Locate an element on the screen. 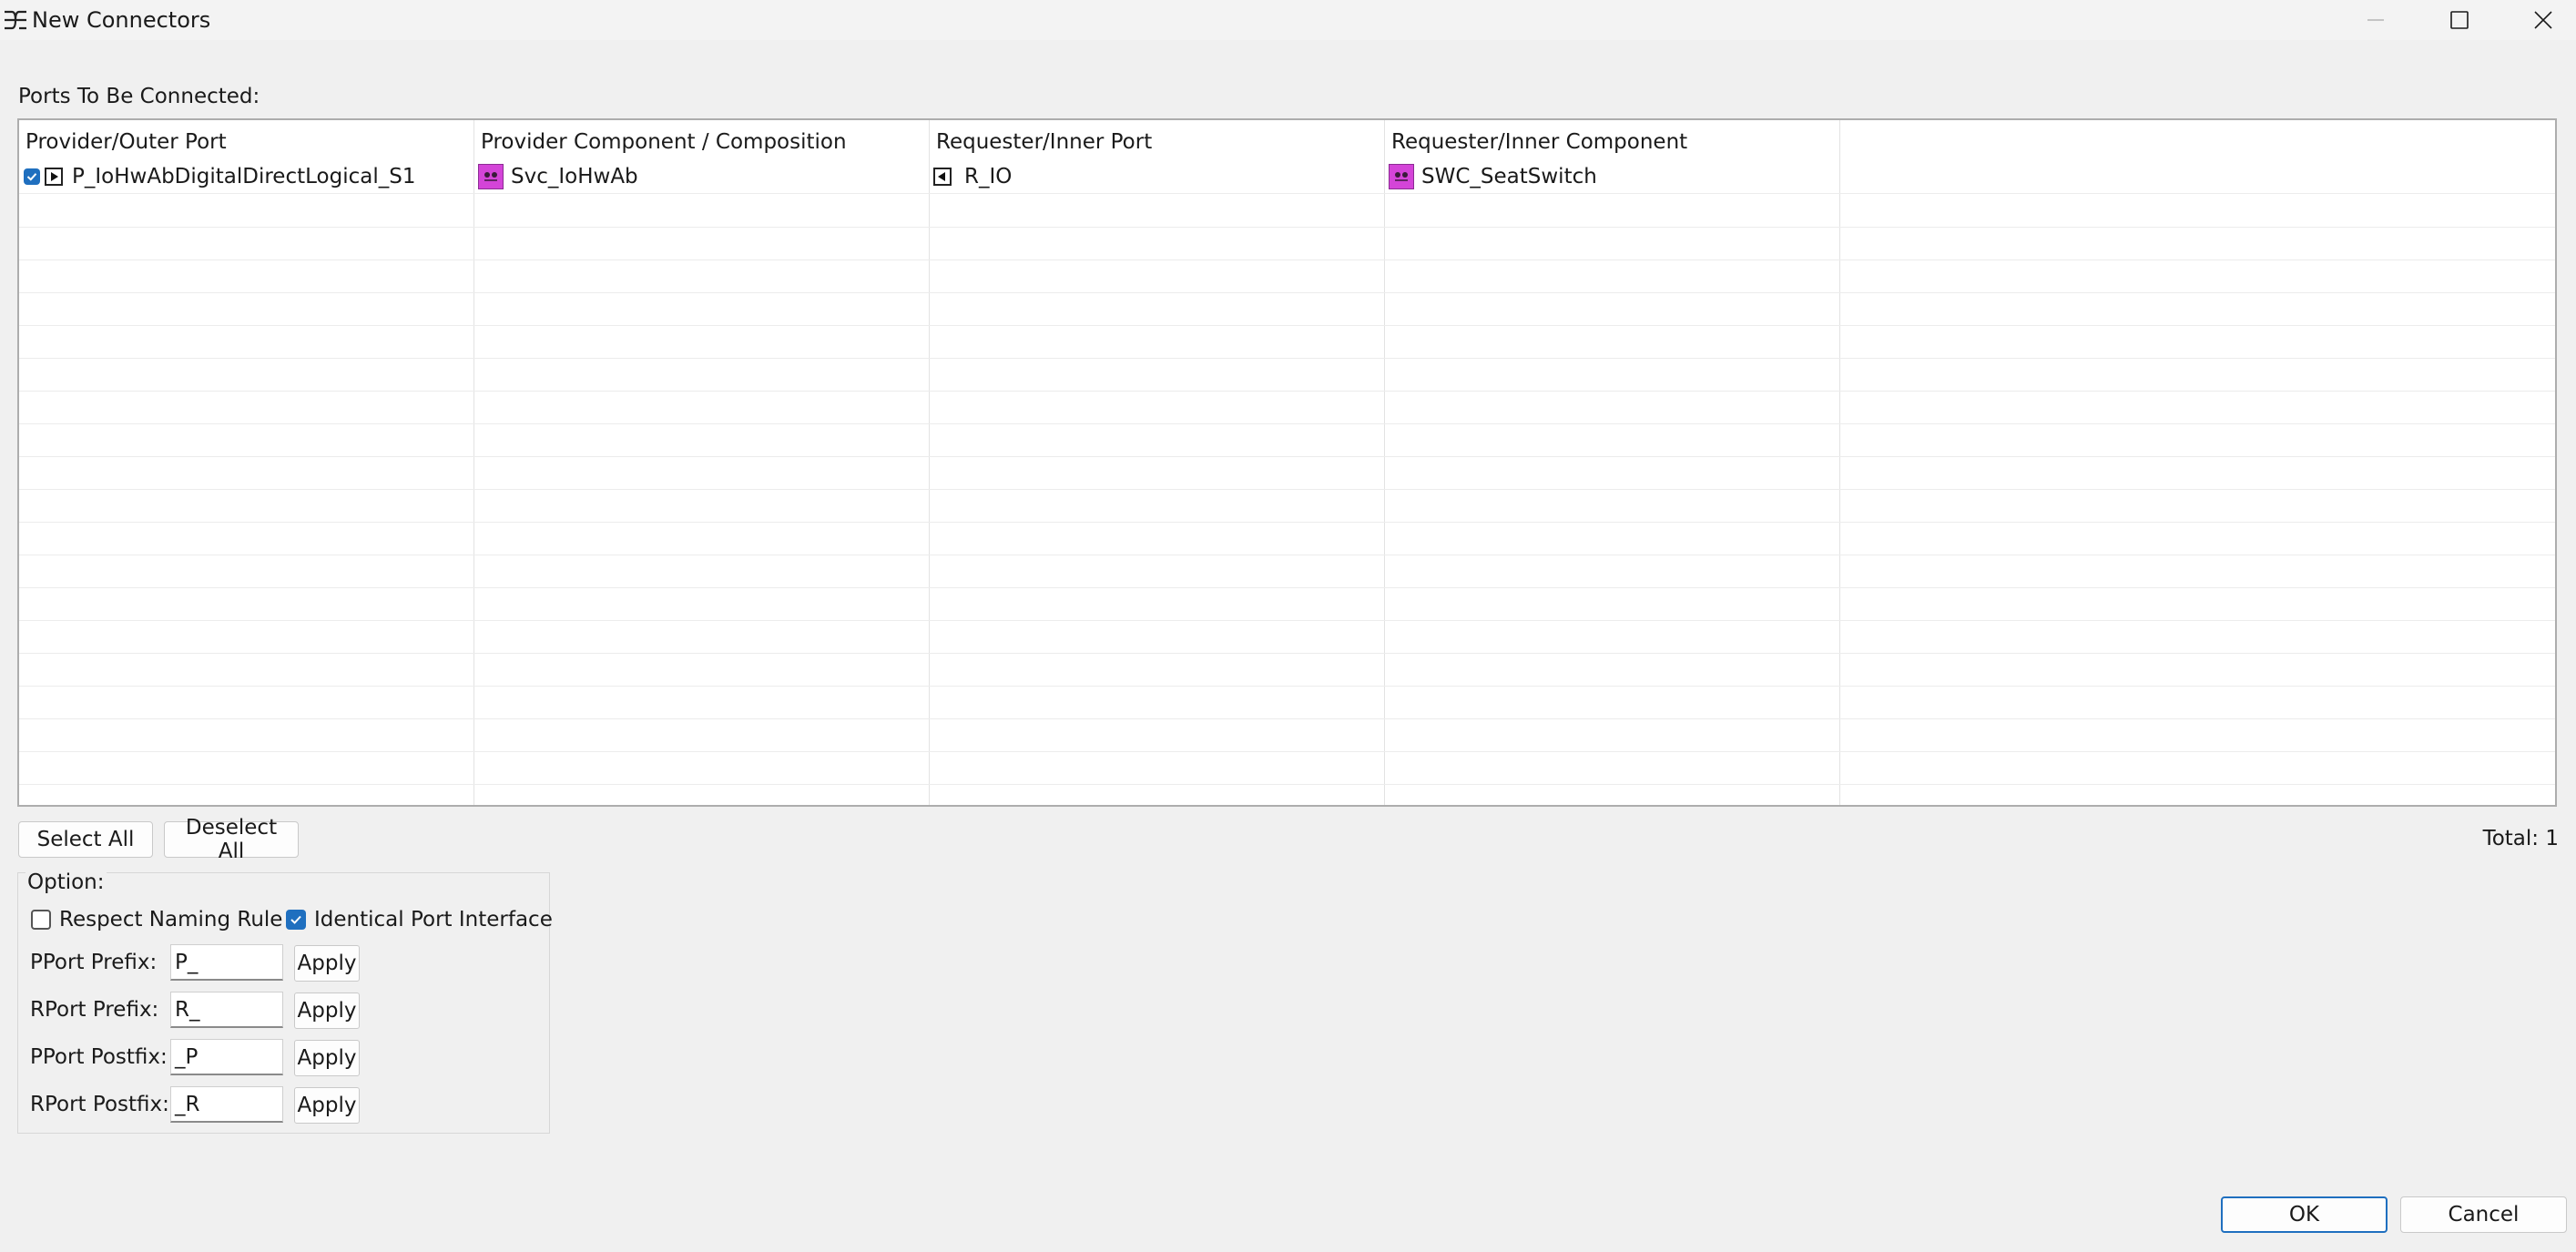 This screenshot has width=2576, height=1252. requester-port-name: R_IO is located at coordinates (989, 176).